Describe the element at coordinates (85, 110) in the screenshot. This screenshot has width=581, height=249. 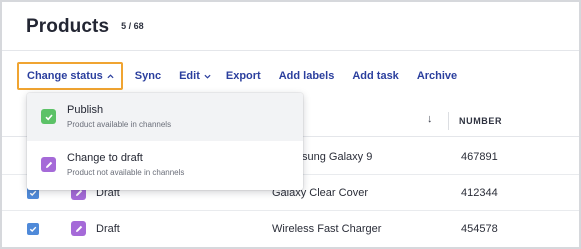
I see `menu-item-title: Publish` at that location.